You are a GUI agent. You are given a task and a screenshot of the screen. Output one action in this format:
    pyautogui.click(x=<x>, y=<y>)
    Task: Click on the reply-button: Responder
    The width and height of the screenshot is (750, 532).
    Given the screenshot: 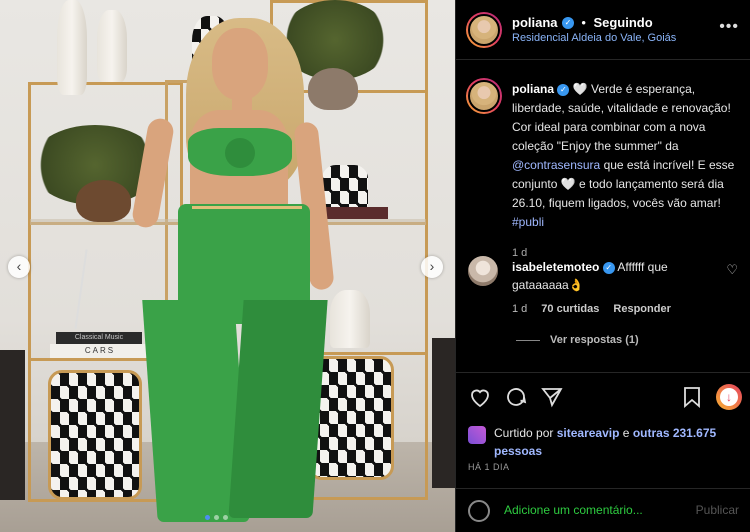 What is the action you would take?
    pyautogui.click(x=641, y=309)
    